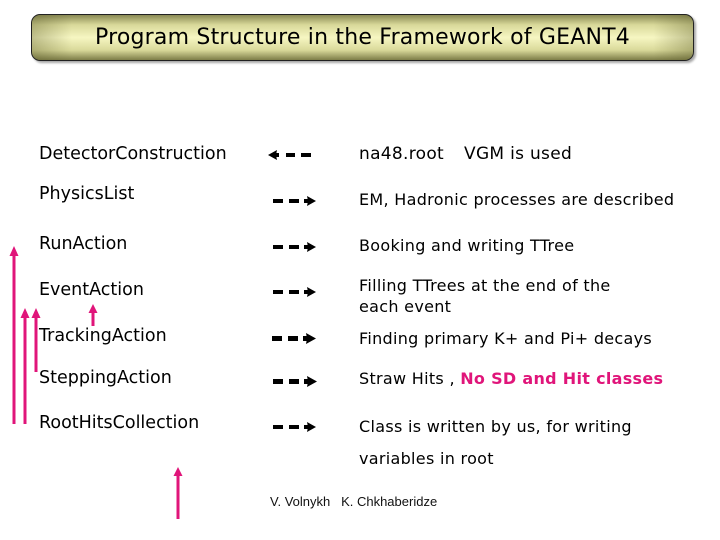 The height and width of the screenshot is (540, 720). I want to click on desc-geometry-file: na48.root, so click(402, 154).